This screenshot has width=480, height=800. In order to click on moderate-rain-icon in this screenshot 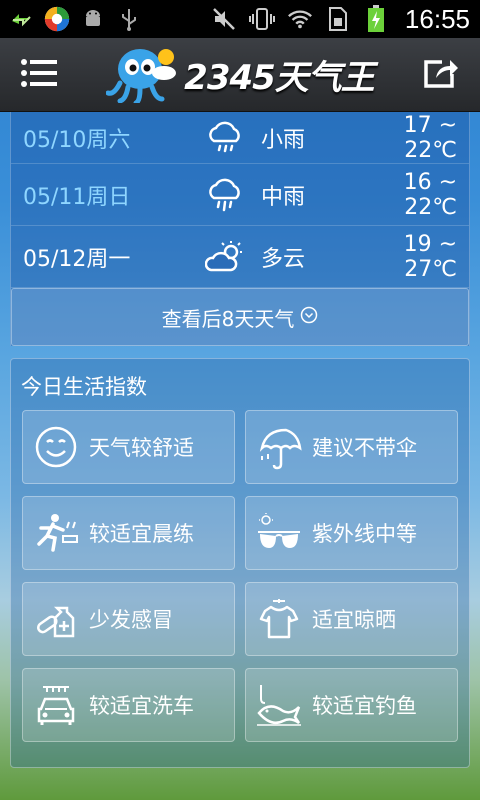, I will do `click(225, 195)`.